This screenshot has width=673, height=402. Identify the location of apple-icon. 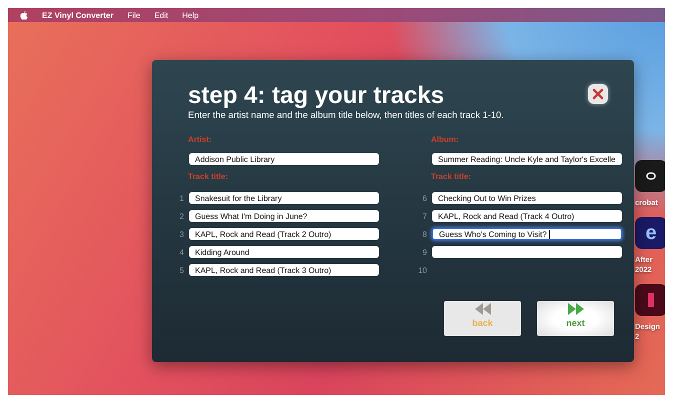
(24, 15).